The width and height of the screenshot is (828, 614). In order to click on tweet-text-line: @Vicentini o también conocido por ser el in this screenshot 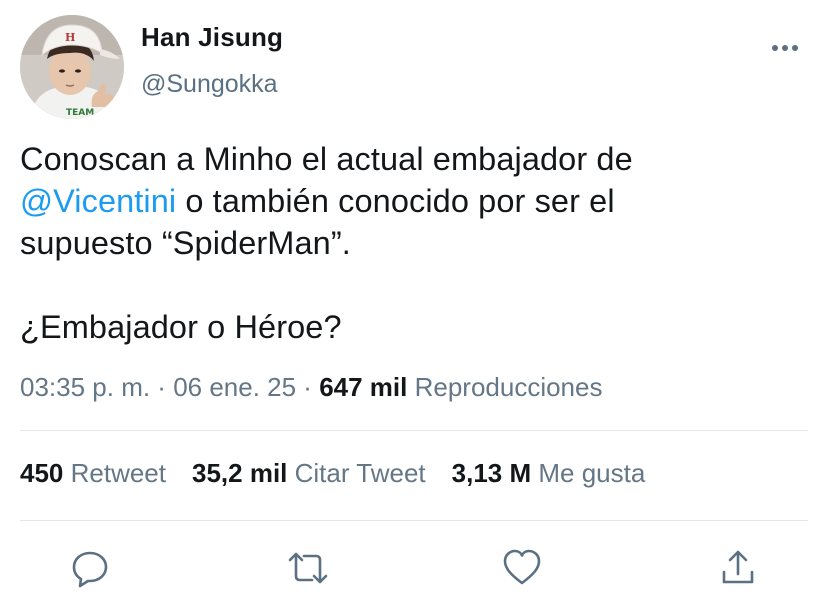, I will do `click(415, 201)`.